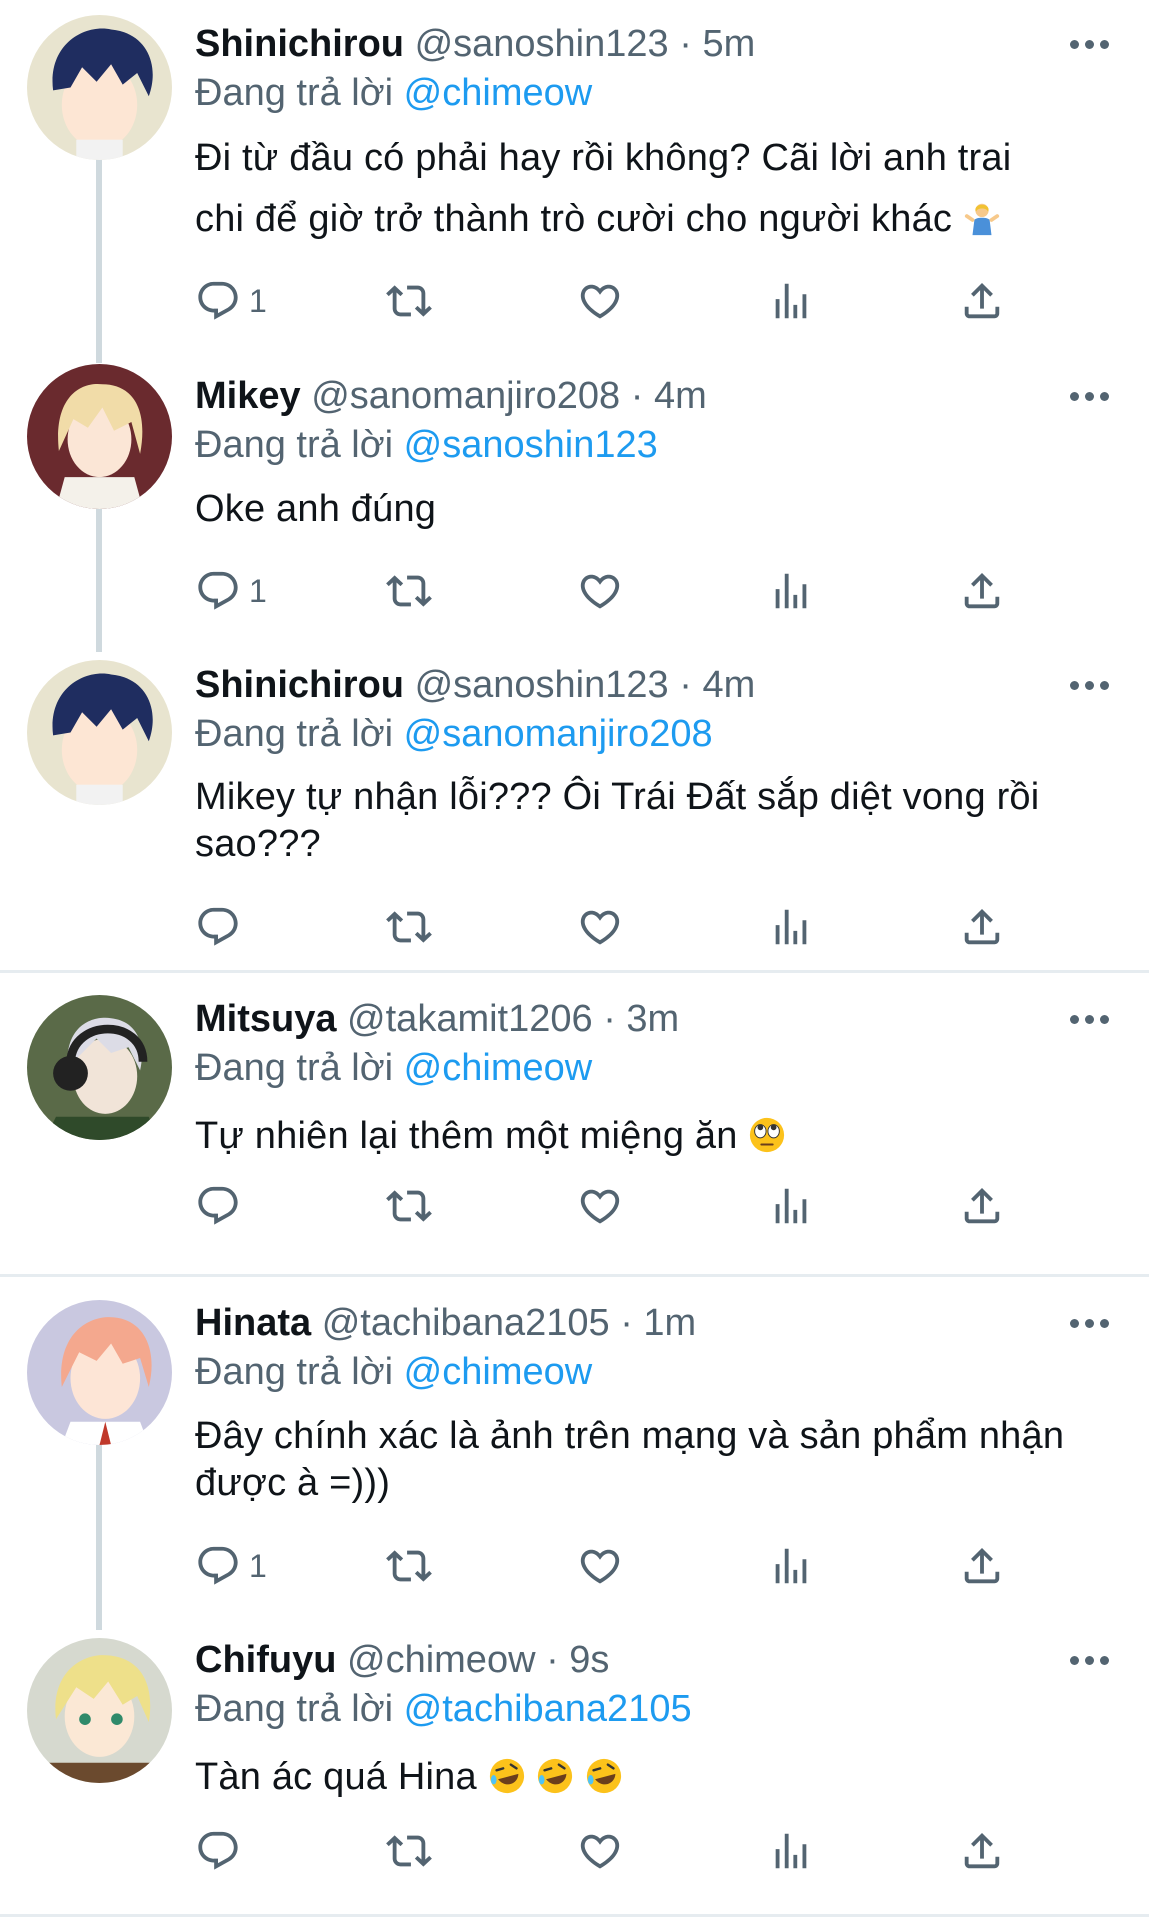 Image resolution: width=1149 pixels, height=1920 pixels. Describe the element at coordinates (441, 1660) in the screenshot. I see `user-handle: @chimeow` at that location.